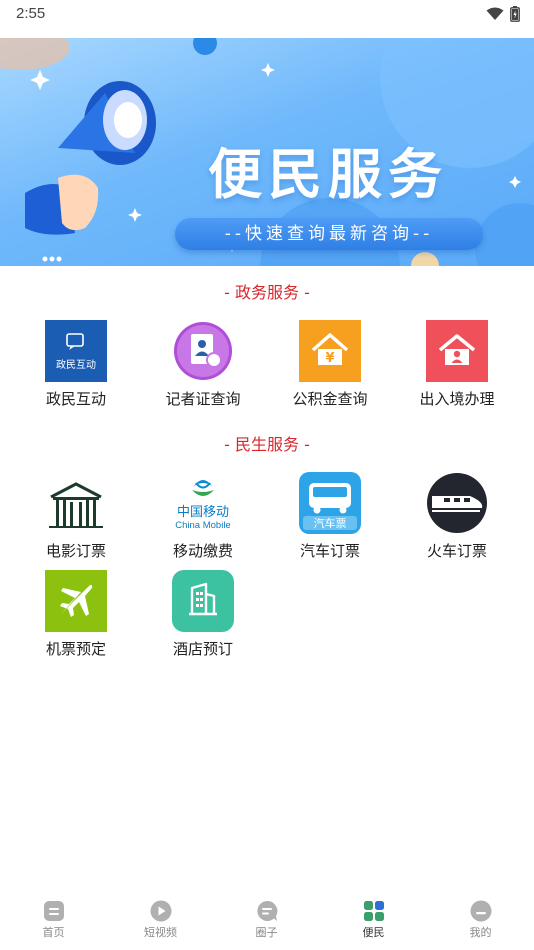  Describe the element at coordinates (203, 601) in the screenshot. I see `hotel-icon` at that location.